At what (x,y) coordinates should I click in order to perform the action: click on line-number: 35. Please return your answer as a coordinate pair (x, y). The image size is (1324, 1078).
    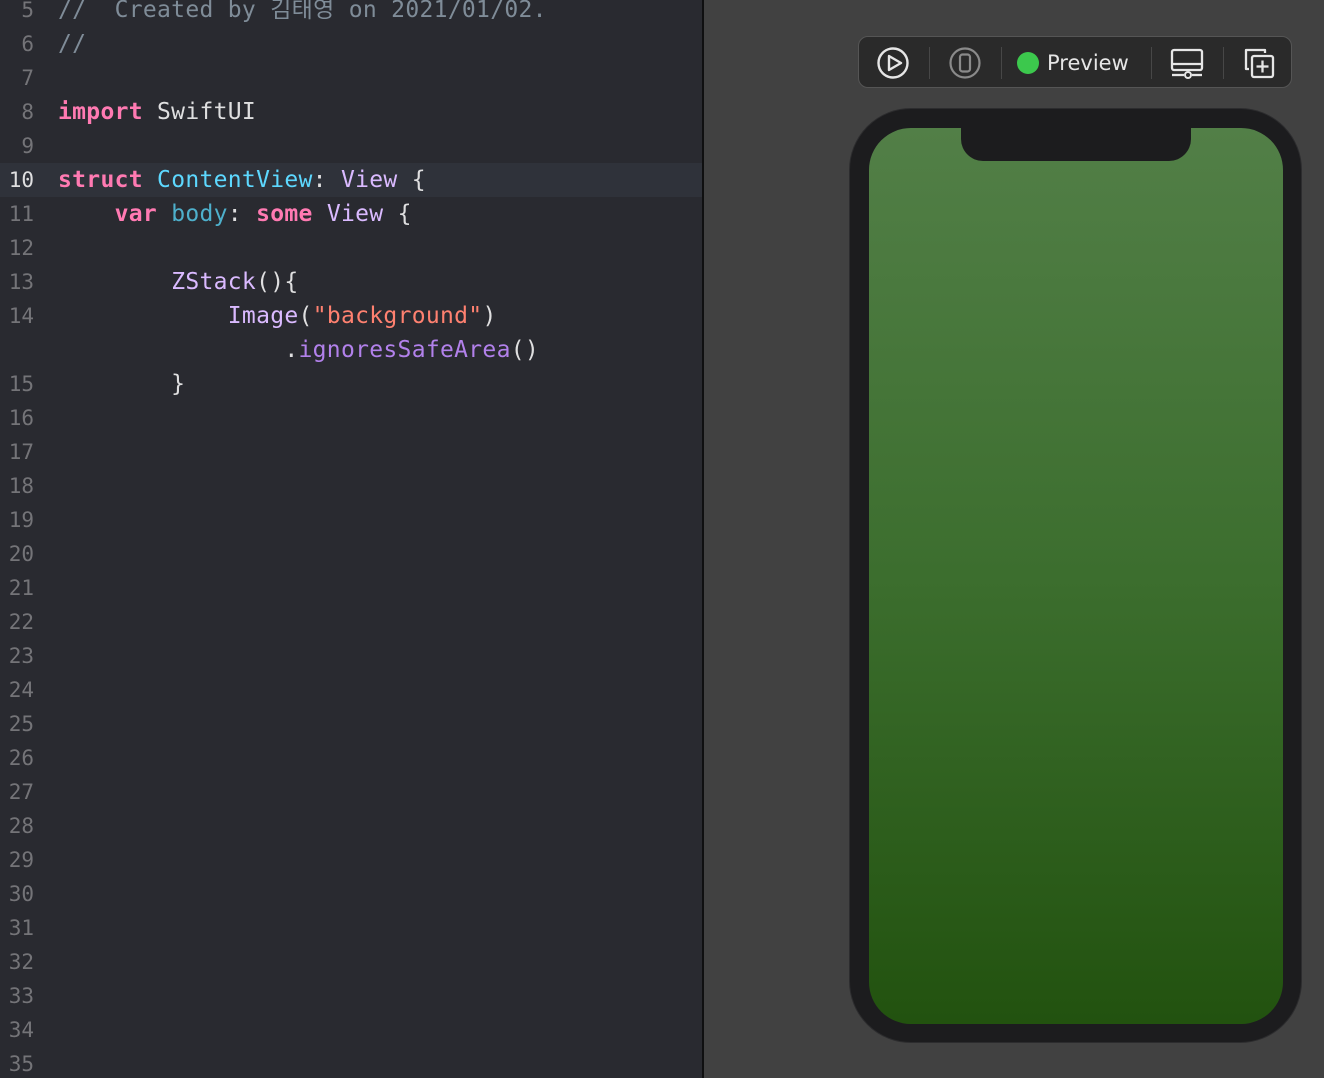
    Looking at the image, I should click on (21, 1064).